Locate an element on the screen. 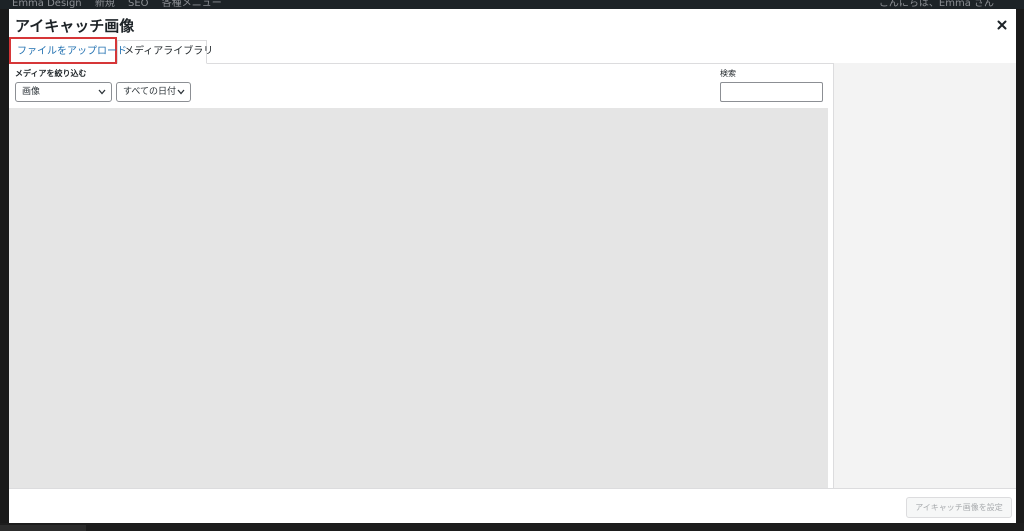 The image size is (1024, 531). admin-bar: Emma Design 新規 SEO 各種メニュー こんにちは、Emma さん is located at coordinates (512, 4).